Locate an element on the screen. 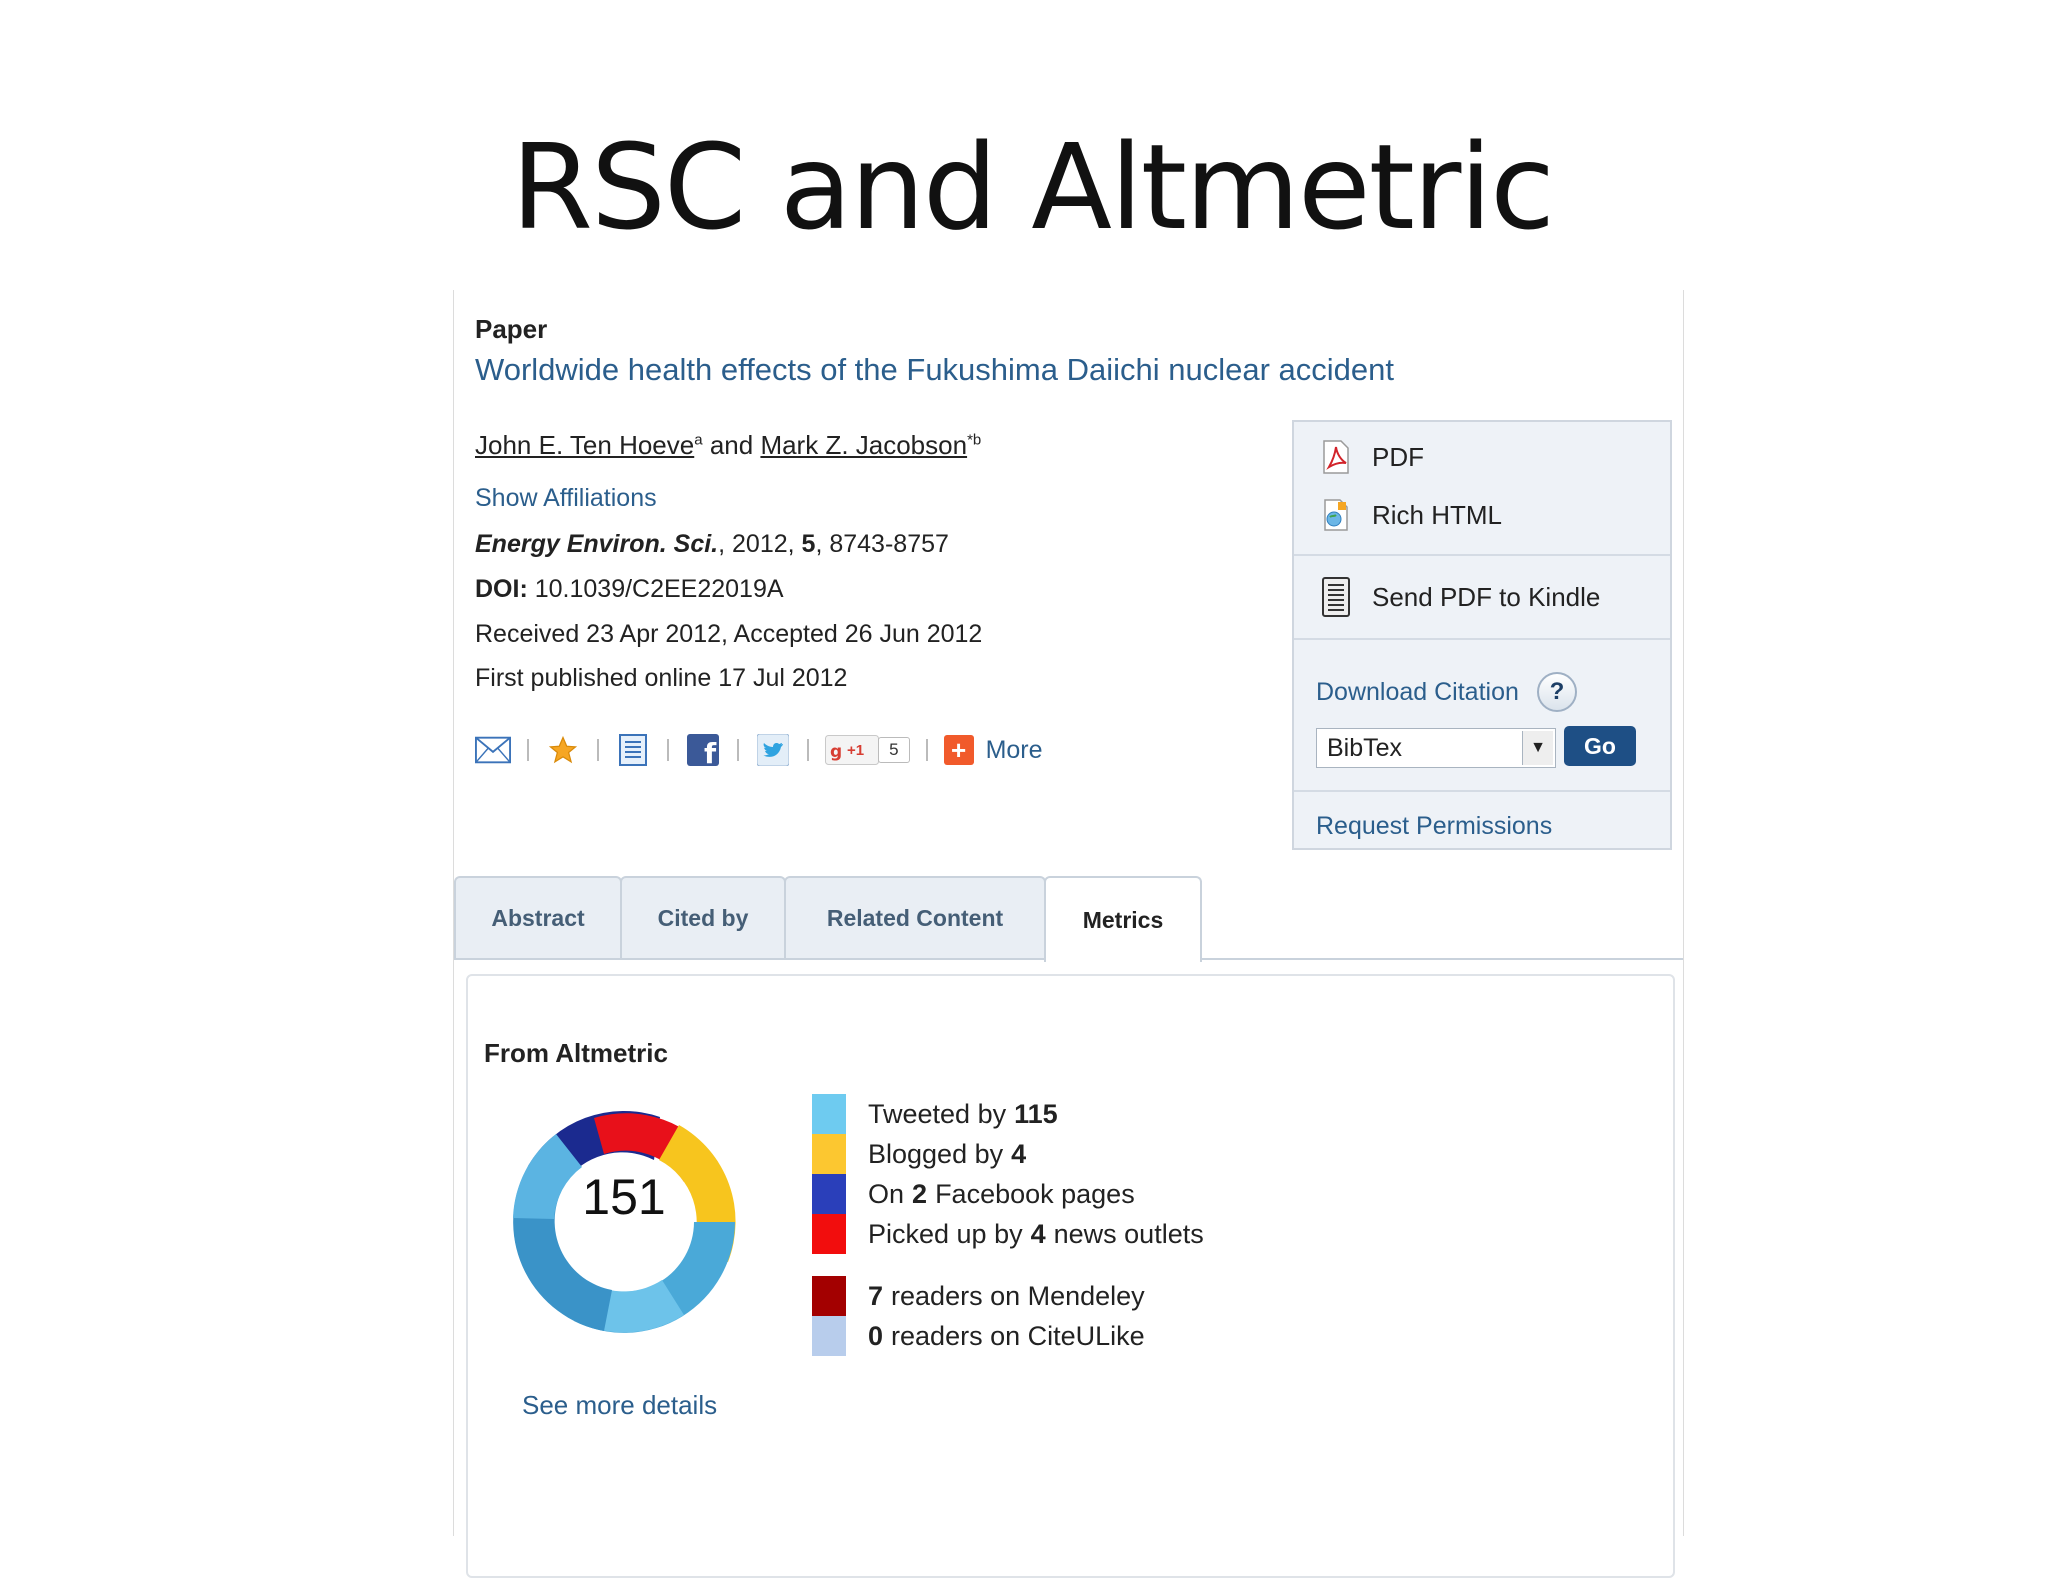 This screenshot has width=2048, height=1578. go-button: Go is located at coordinates (1600, 746).